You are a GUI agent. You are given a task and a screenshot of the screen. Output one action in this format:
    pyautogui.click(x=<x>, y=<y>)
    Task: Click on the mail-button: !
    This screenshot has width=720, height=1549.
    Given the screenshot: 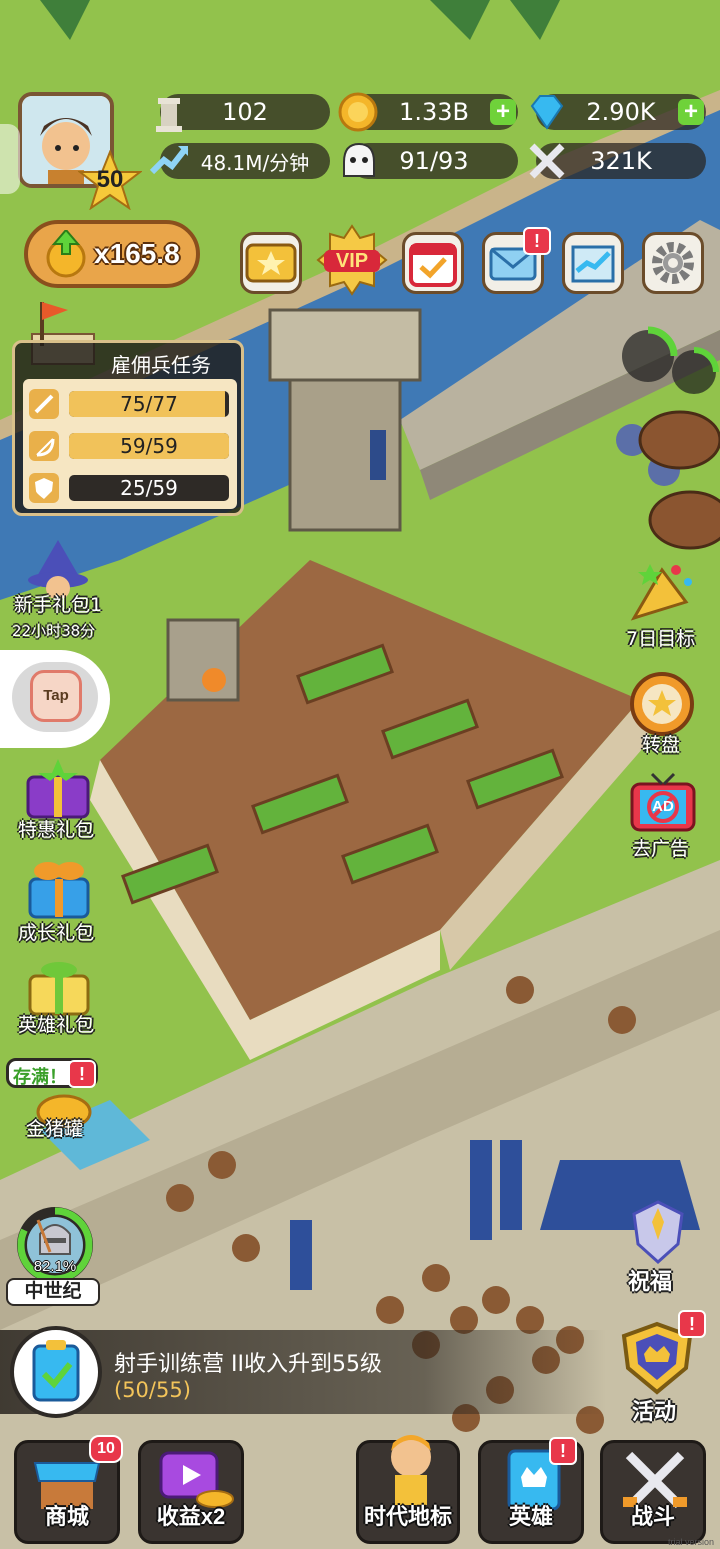 What is the action you would take?
    pyautogui.click(x=516, y=260)
    